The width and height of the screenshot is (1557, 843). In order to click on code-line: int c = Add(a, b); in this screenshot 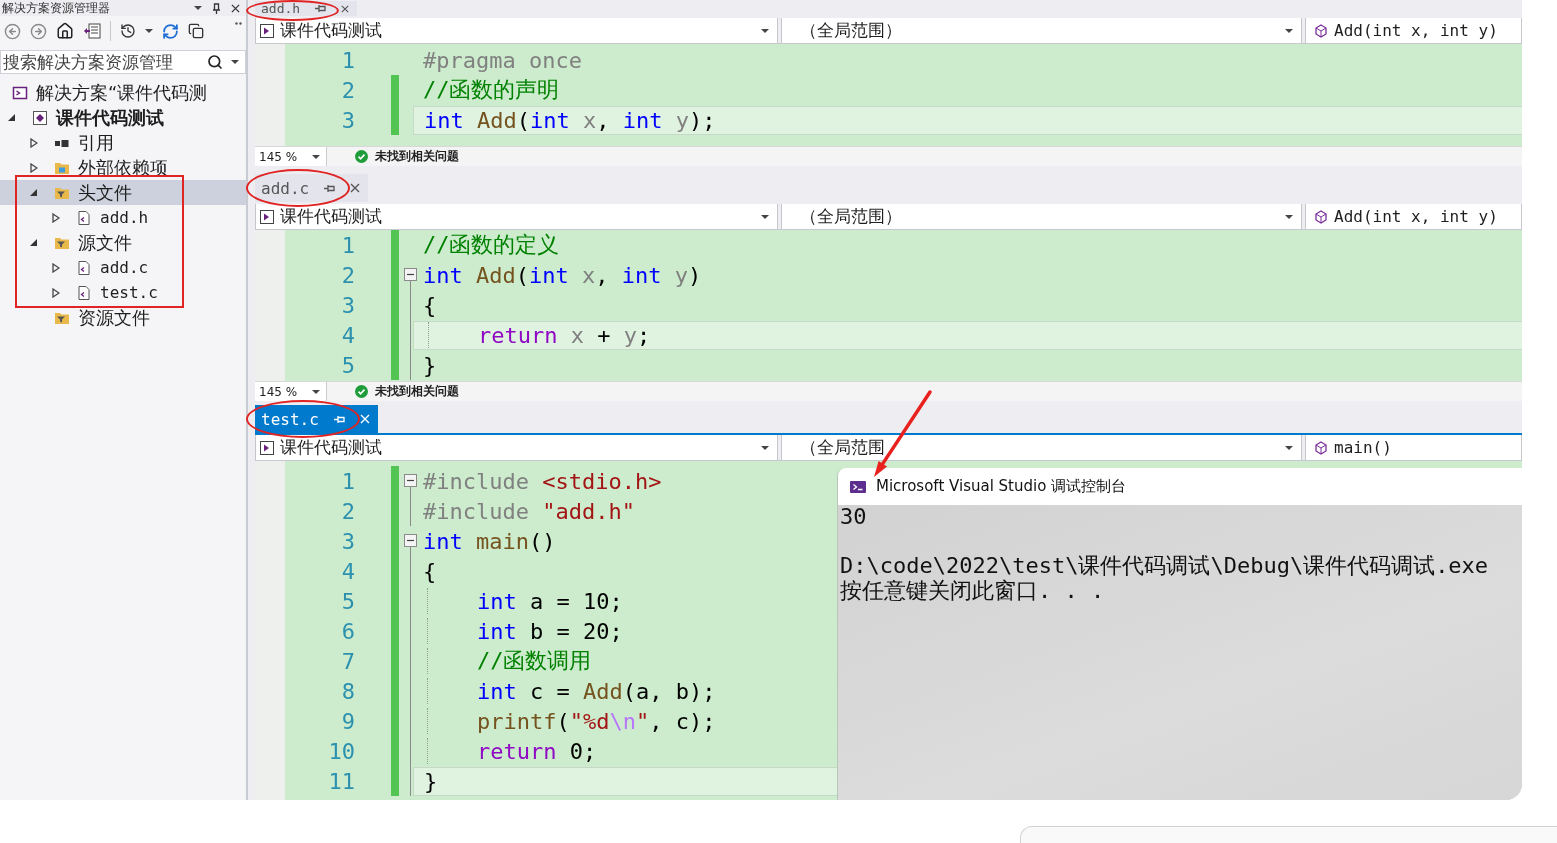, I will do `click(569, 691)`.